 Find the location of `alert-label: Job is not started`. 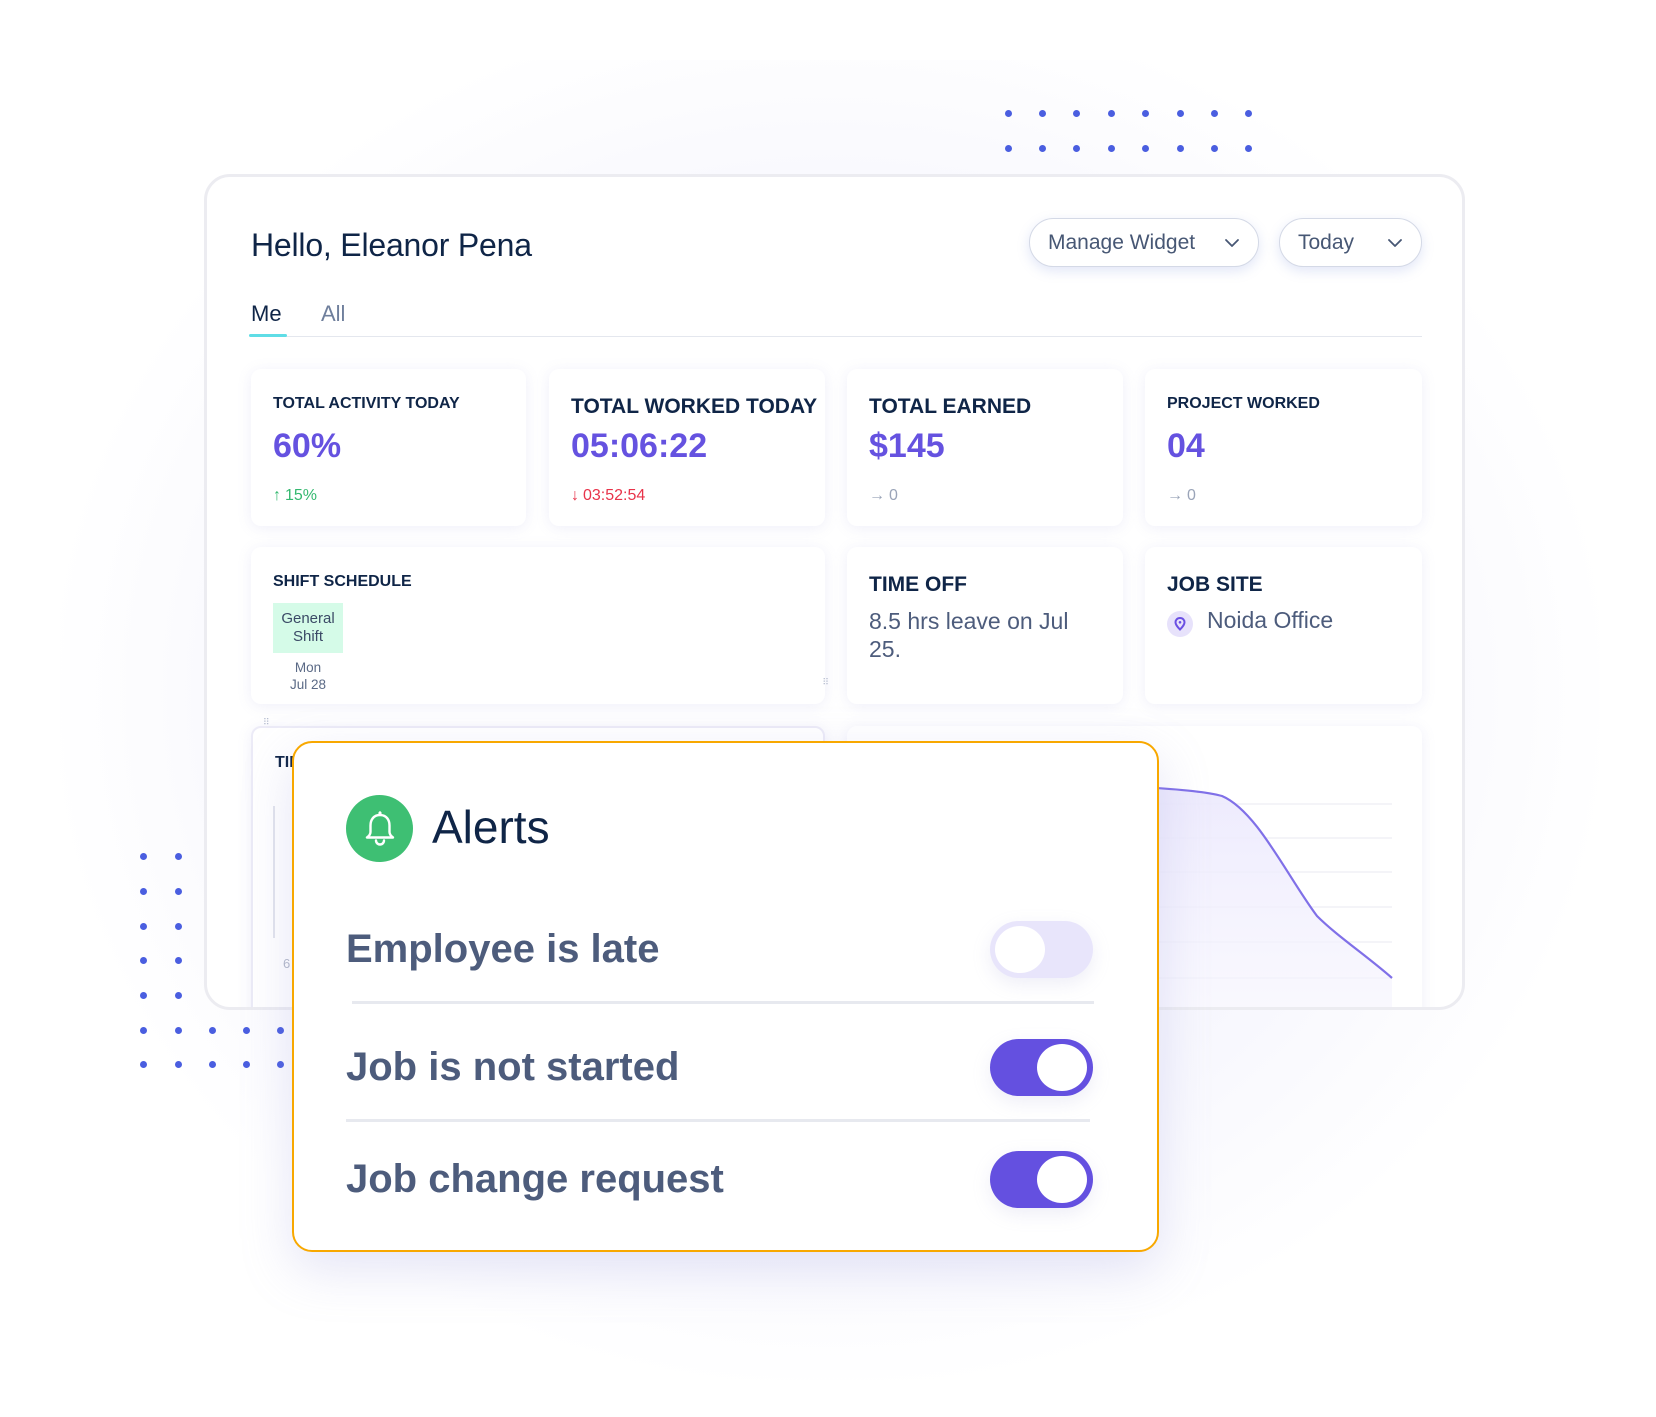

alert-label: Job is not started is located at coordinates (513, 1067).